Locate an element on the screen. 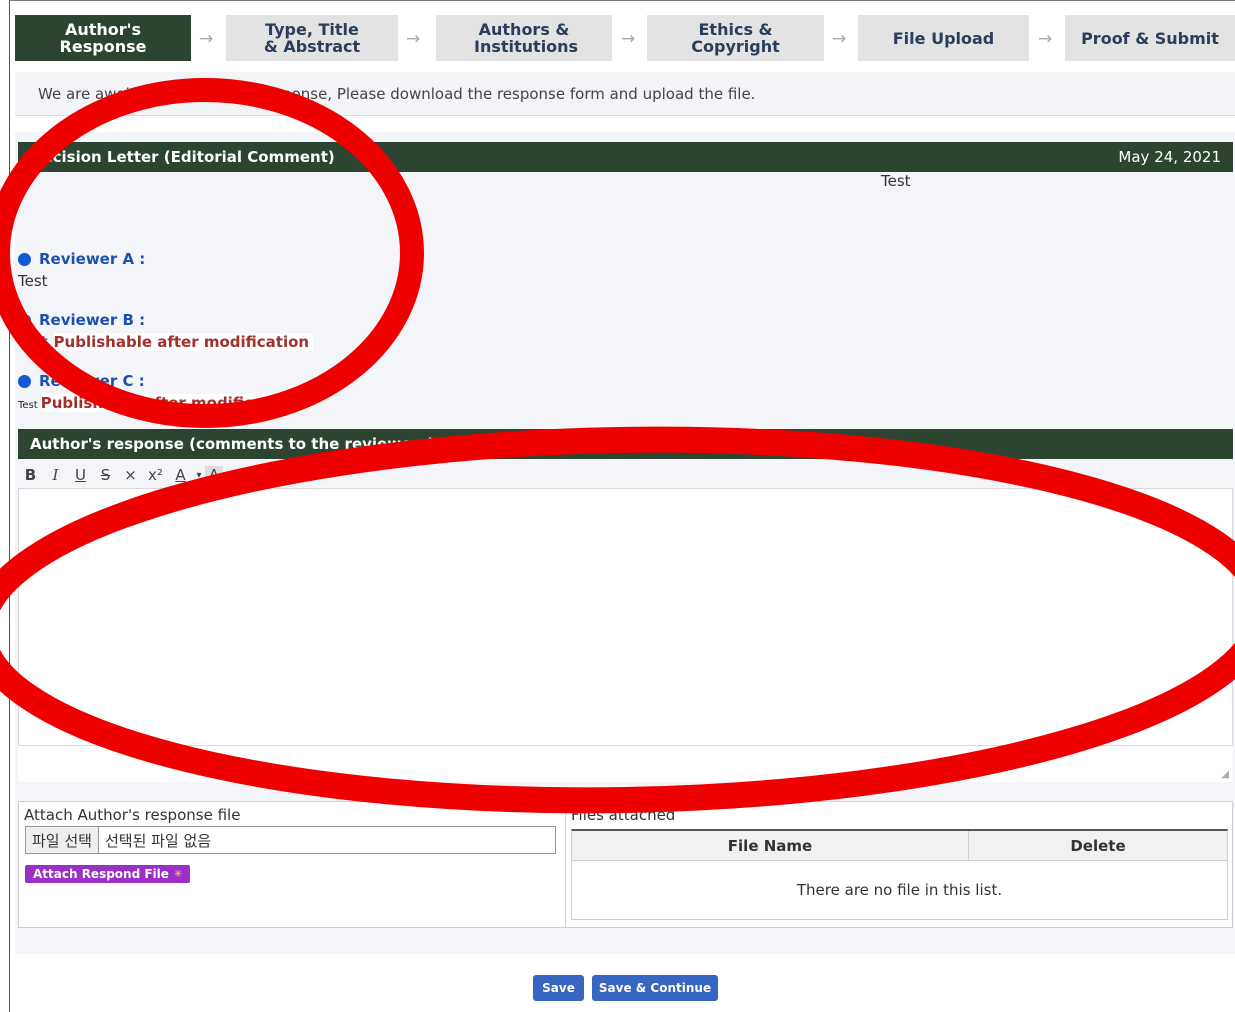  code-view-button: ‹› is located at coordinates (276, 475).